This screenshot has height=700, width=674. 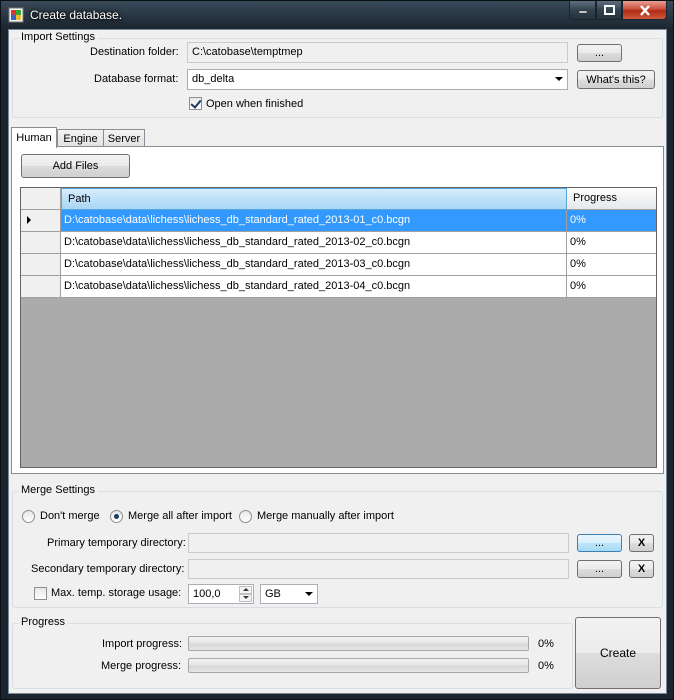 I want to click on window-title: Create database., so click(x=76, y=15).